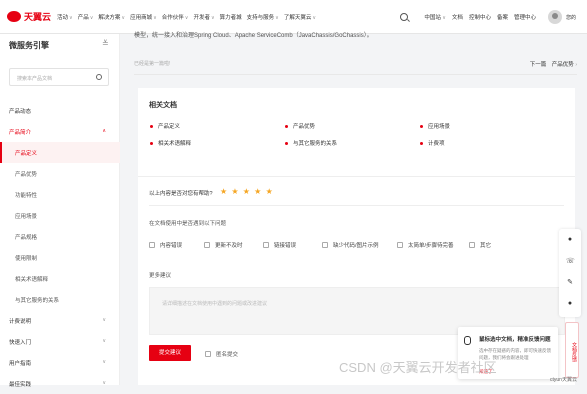 The image size is (587, 394). What do you see at coordinates (60, 173) in the screenshot?
I see `sidebar-subitem: 产品优势` at bounding box center [60, 173].